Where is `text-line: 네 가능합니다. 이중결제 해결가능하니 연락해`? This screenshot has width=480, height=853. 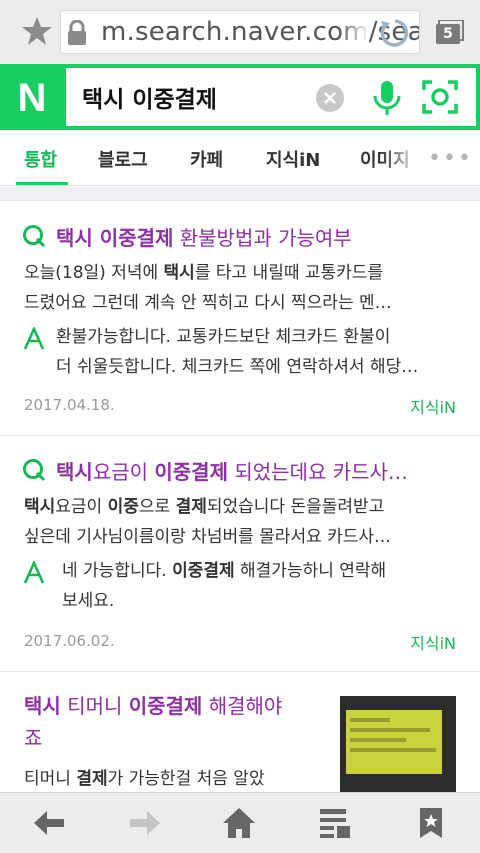
text-line: 네 가능합니다. 이중결제 해결가능하니 연락해 is located at coordinates (258, 571).